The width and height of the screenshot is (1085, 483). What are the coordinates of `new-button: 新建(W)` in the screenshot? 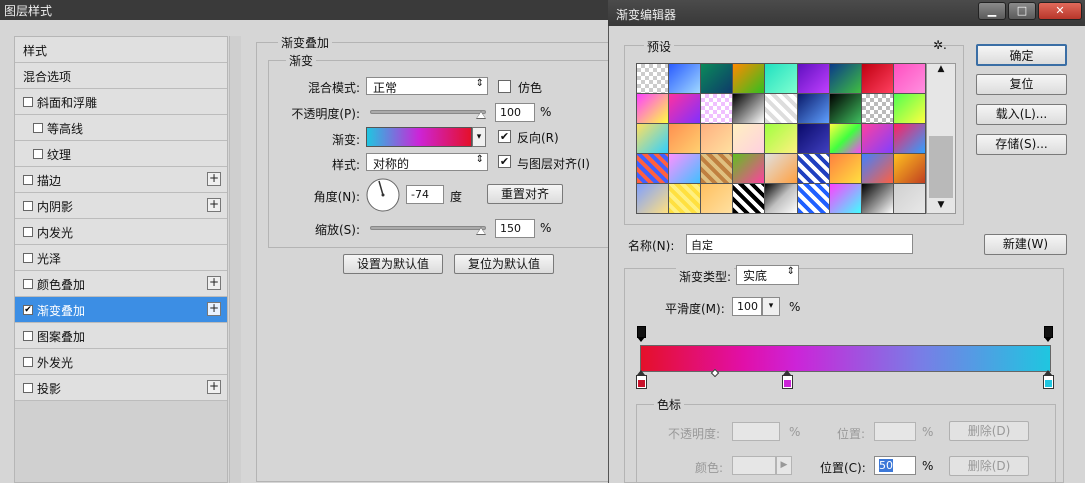 It's located at (1025, 244).